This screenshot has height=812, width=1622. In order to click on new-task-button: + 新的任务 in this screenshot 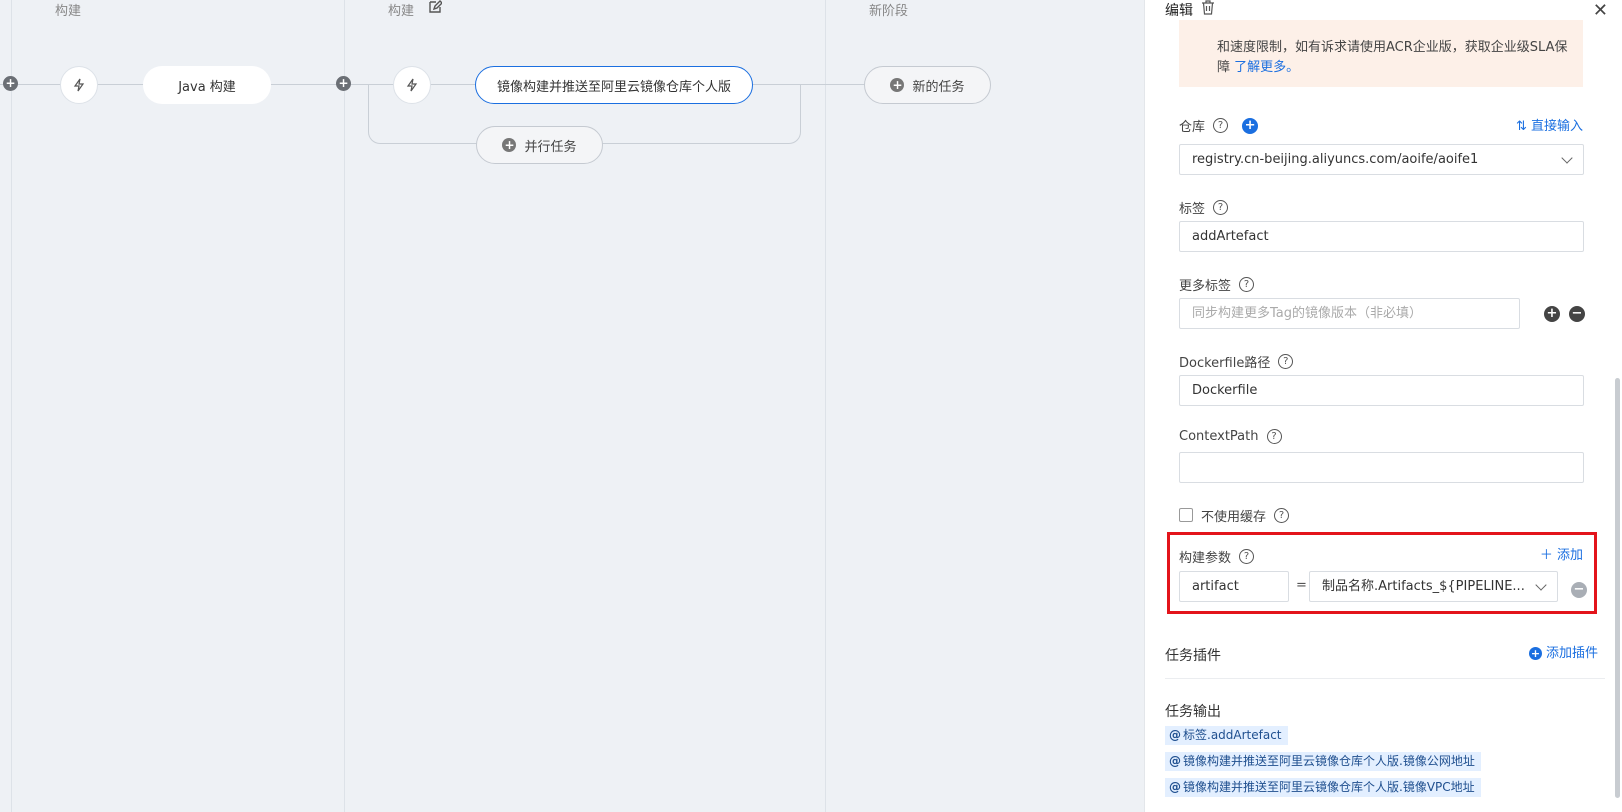, I will do `click(927, 85)`.